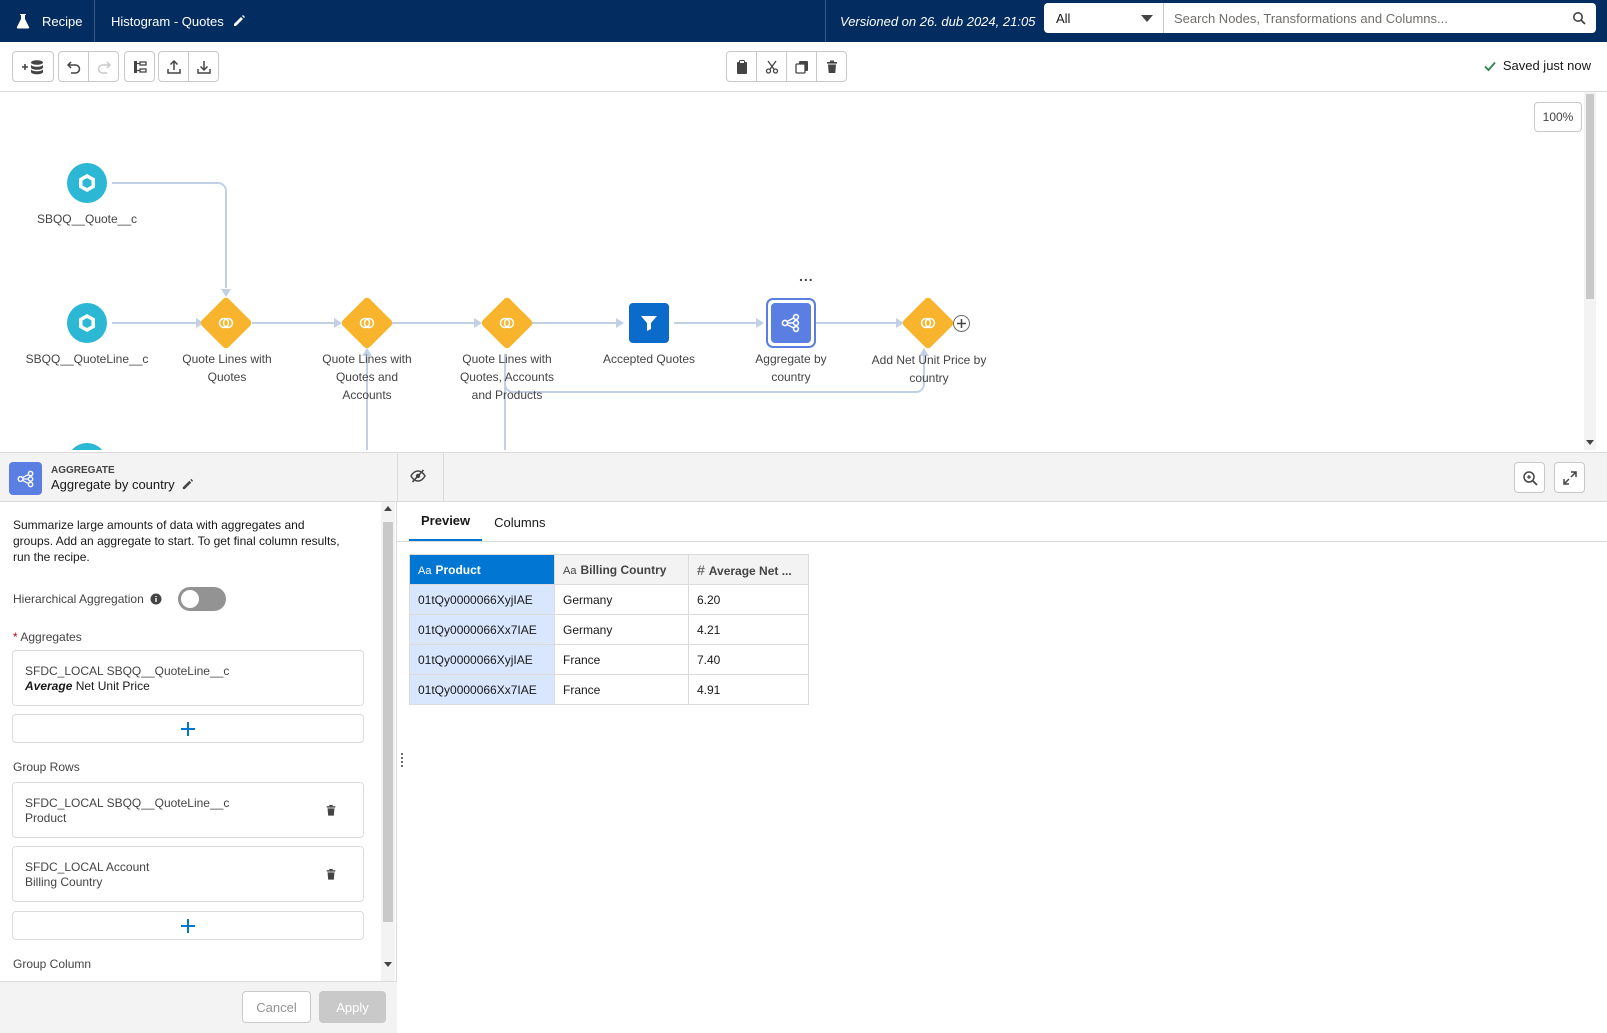 The height and width of the screenshot is (1033, 1607). Describe the element at coordinates (425, 570) in the screenshot. I see `text-type-icon: Aa` at that location.